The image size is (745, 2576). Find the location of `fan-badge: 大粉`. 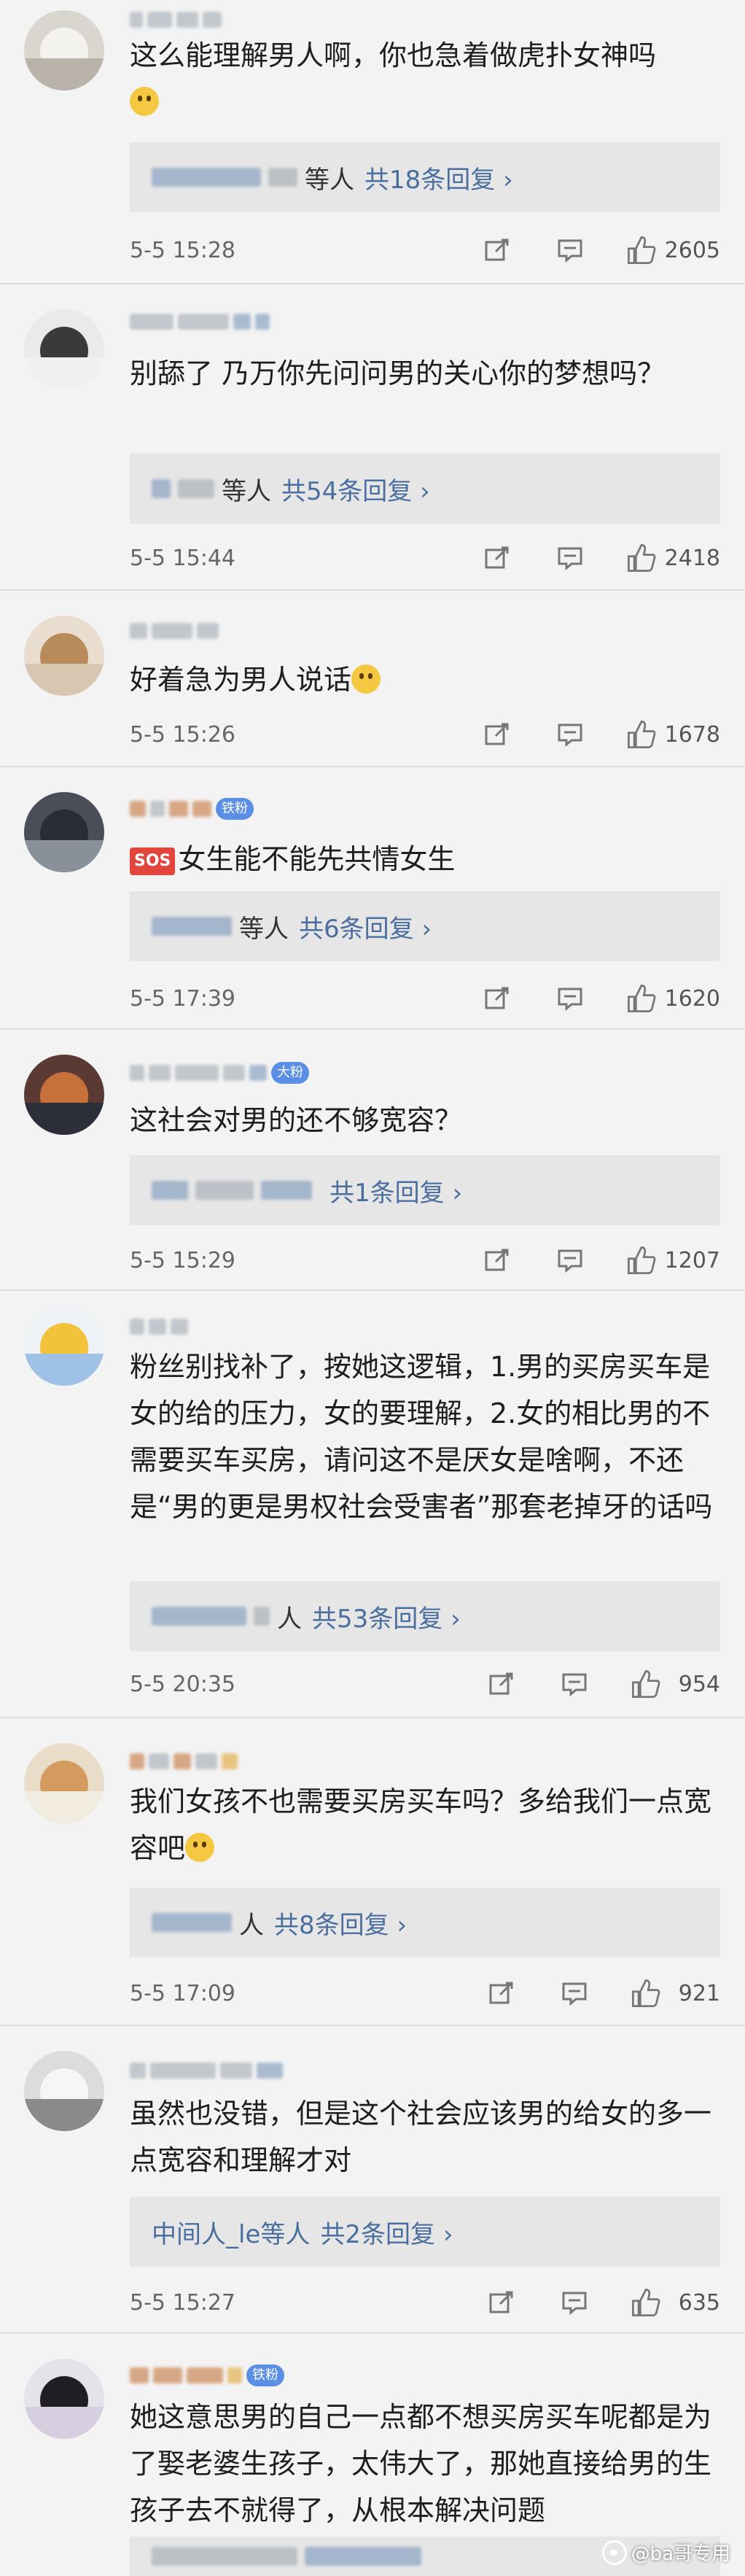

fan-badge: 大粉 is located at coordinates (290, 1073).